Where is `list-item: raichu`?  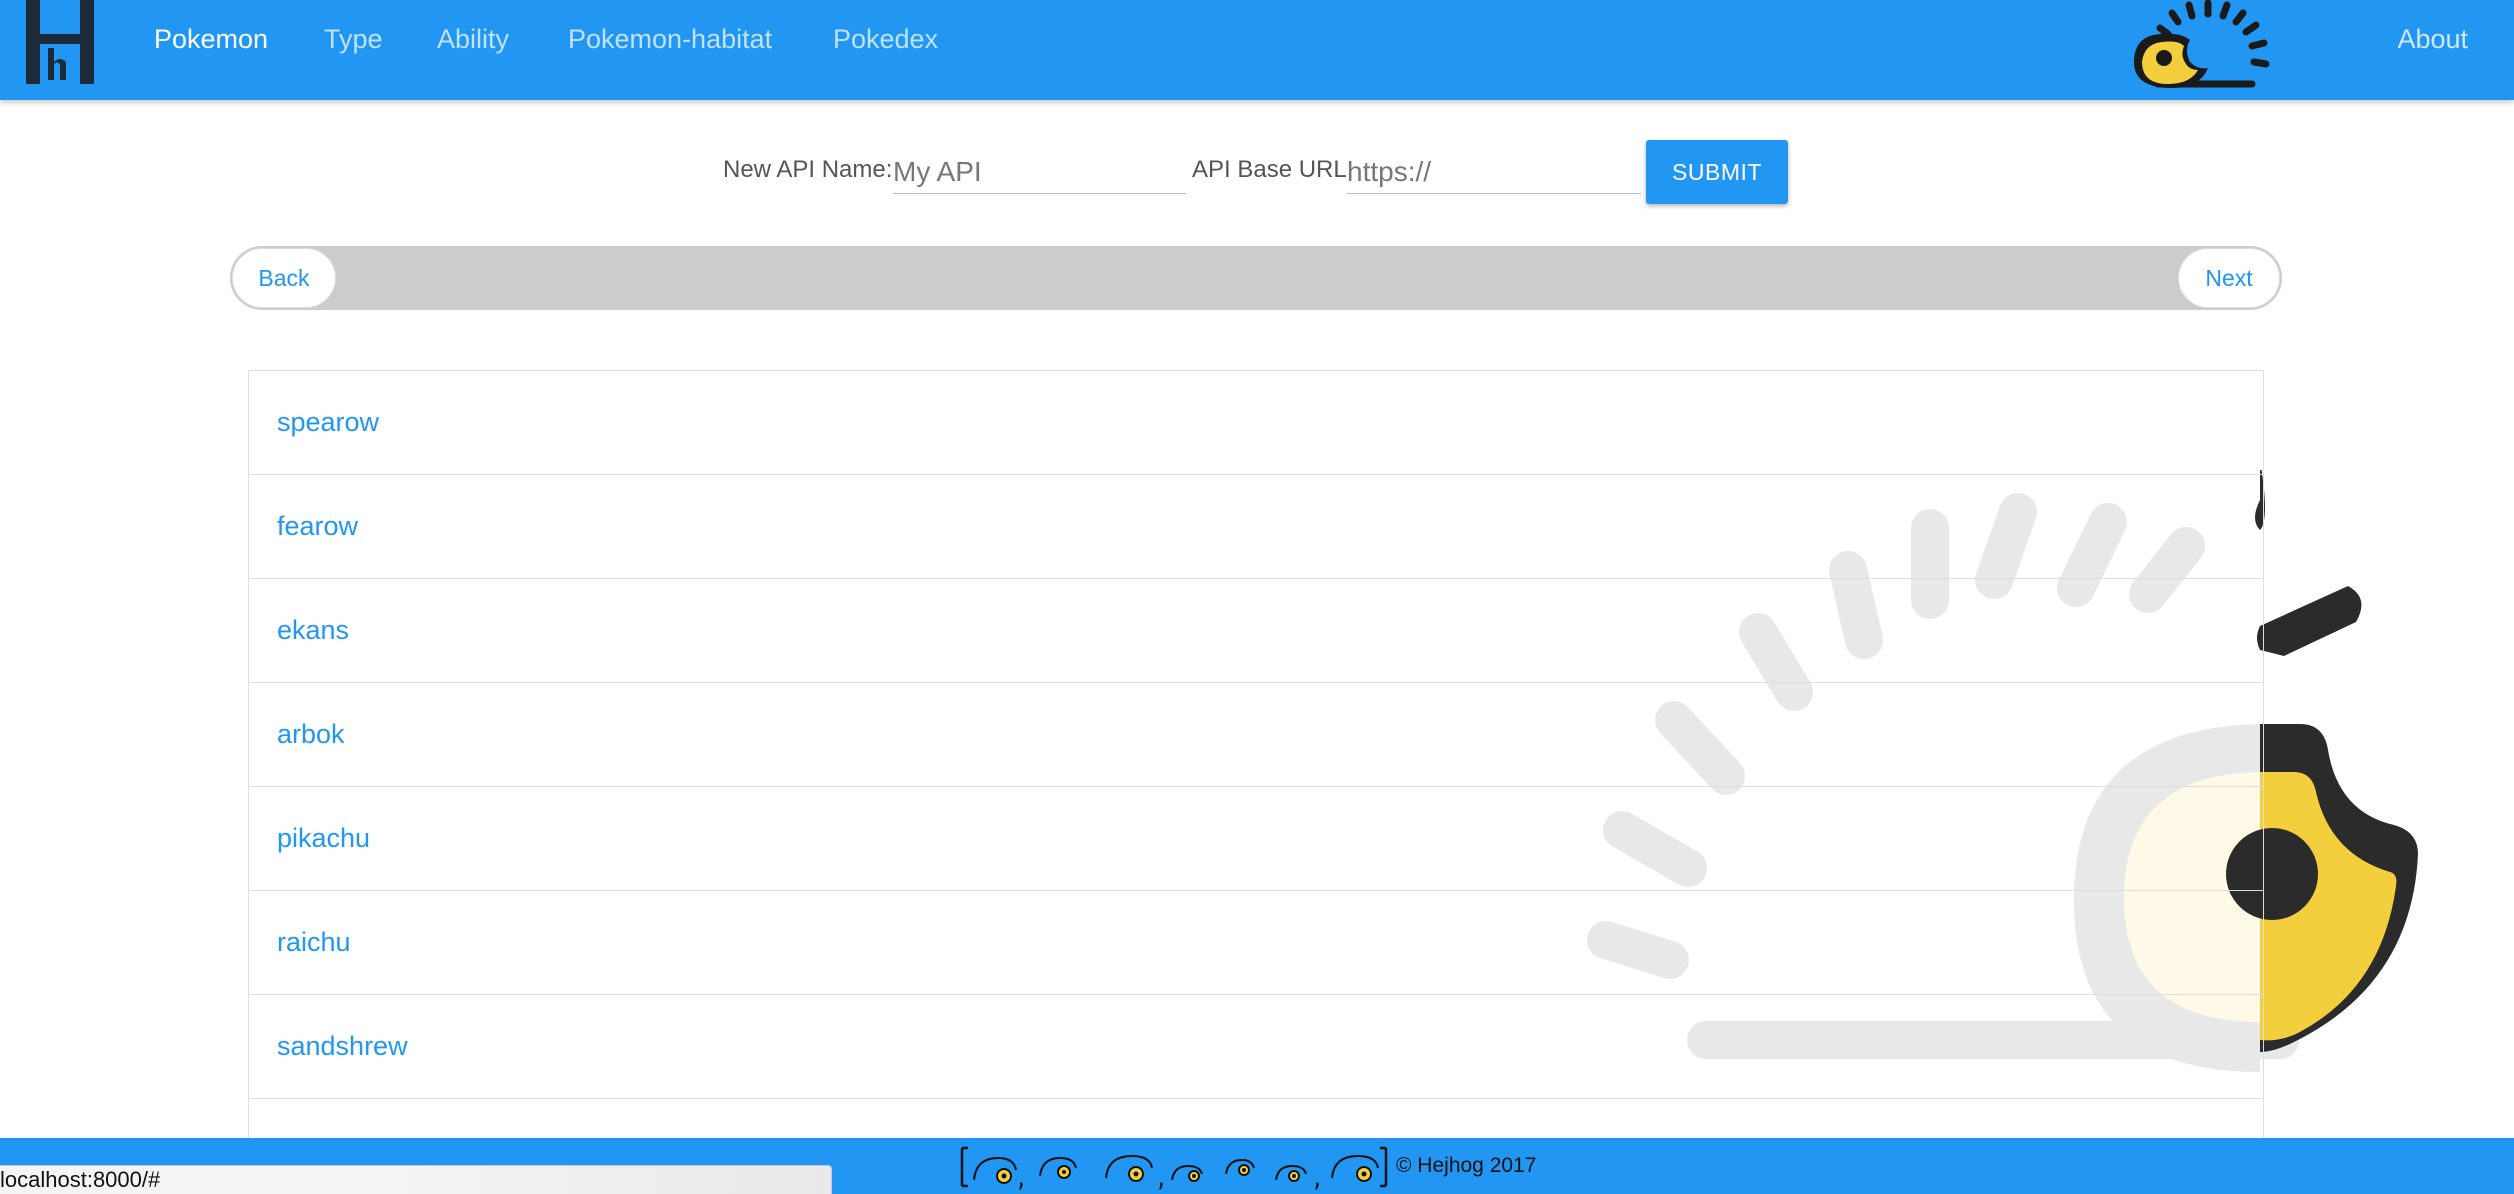
list-item: raichu is located at coordinates (1256, 943).